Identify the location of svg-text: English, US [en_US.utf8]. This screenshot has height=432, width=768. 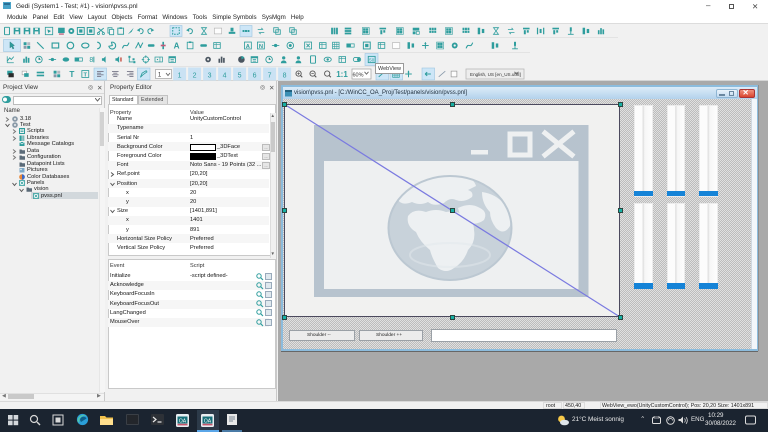
(495, 74).